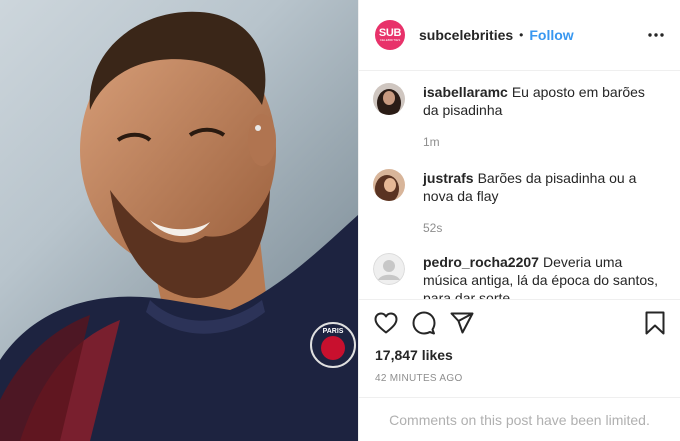  I want to click on bookmark-icon, so click(655, 323).